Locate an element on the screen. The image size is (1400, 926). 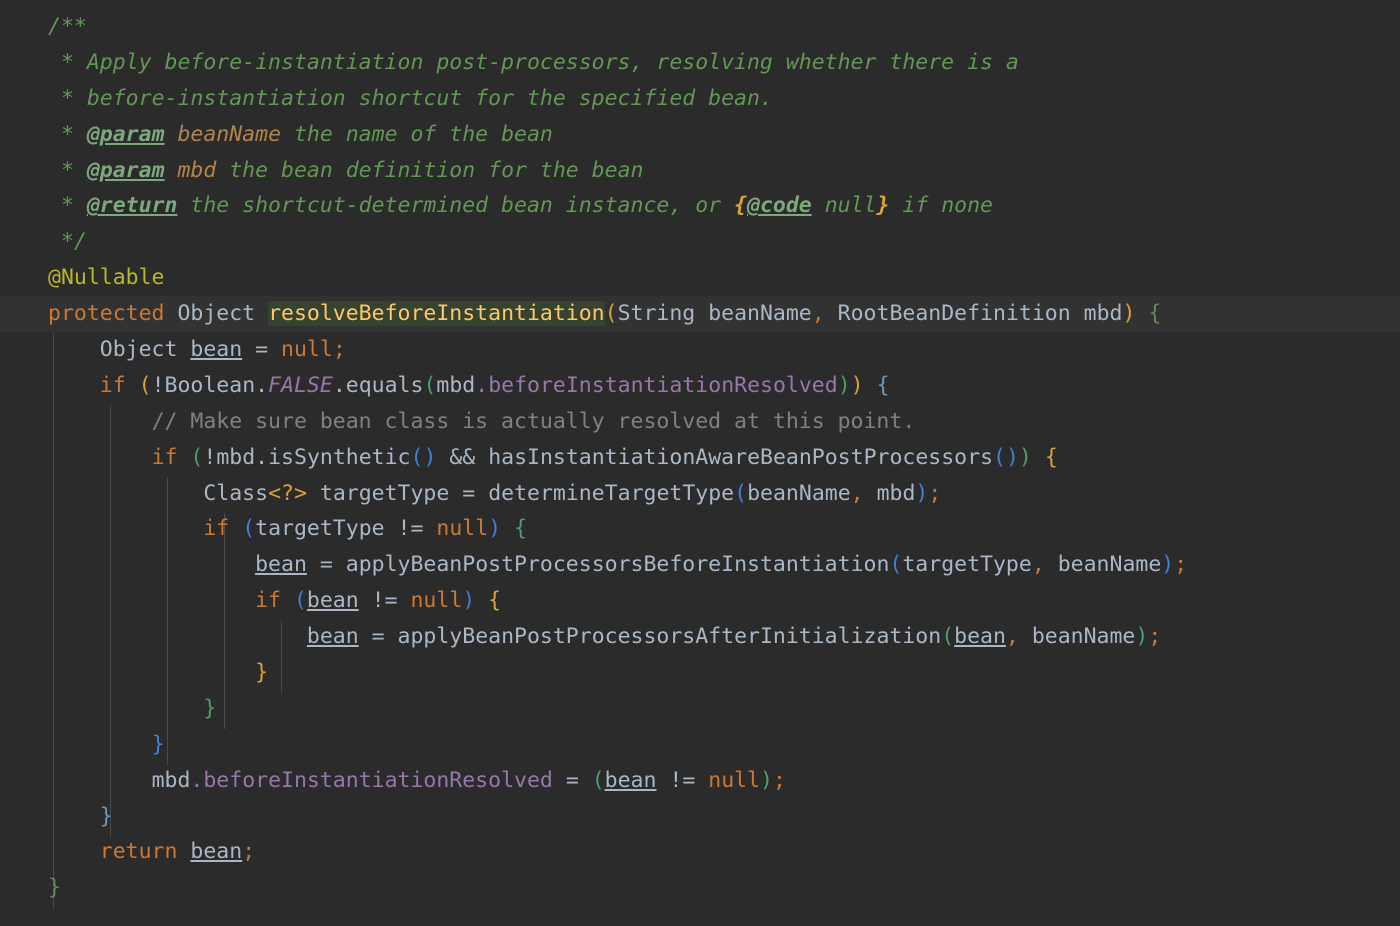
javadoc-open: /** is located at coordinates (67, 26).